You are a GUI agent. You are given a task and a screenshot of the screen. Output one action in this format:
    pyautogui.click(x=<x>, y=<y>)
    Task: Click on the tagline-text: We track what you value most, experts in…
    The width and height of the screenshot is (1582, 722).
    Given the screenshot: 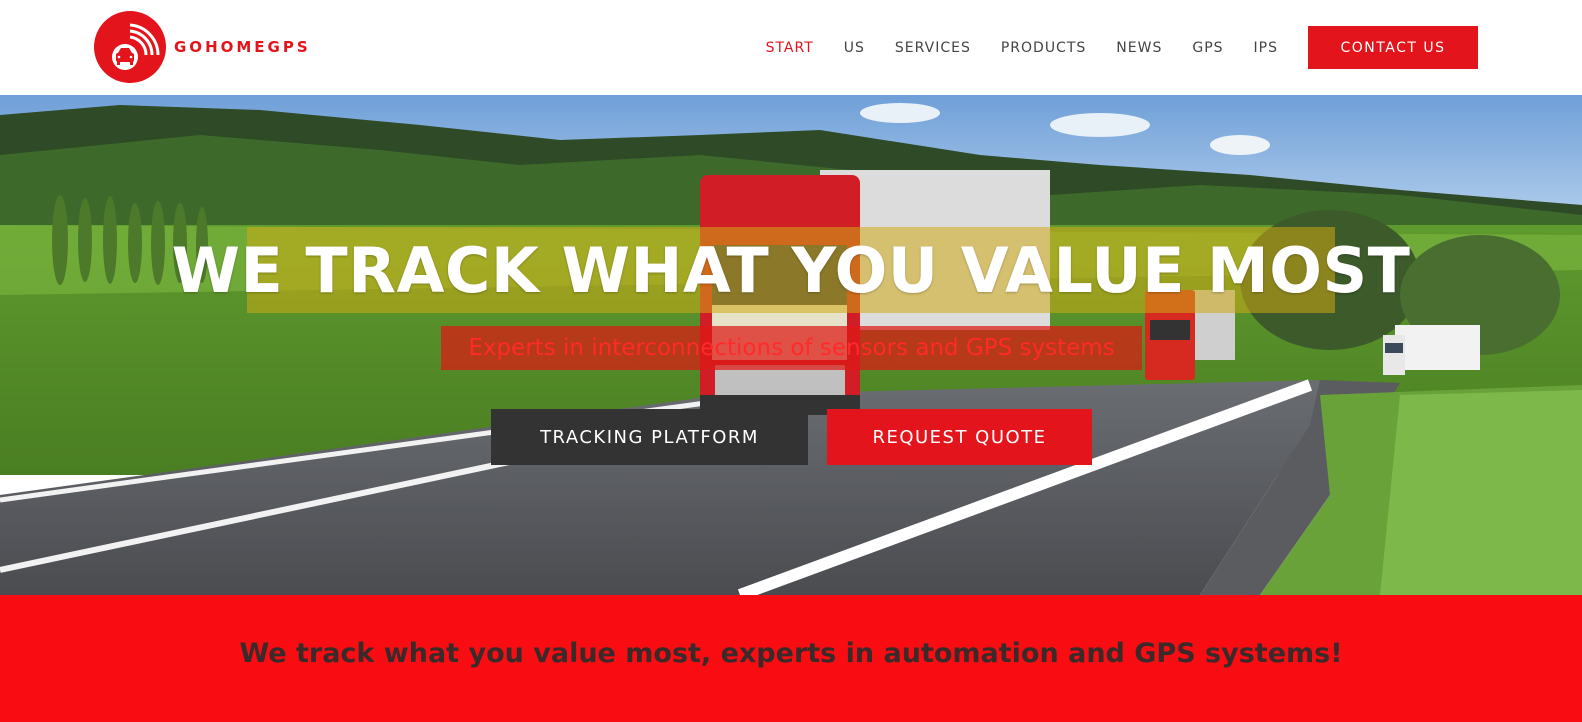 What is the action you would take?
    pyautogui.click(x=791, y=653)
    